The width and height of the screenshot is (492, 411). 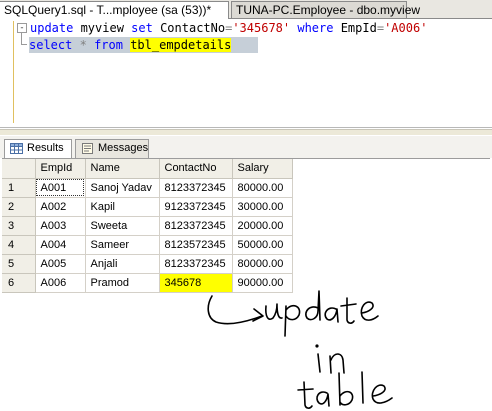 What do you see at coordinates (83, 45) in the screenshot?
I see `operator-star: *` at bounding box center [83, 45].